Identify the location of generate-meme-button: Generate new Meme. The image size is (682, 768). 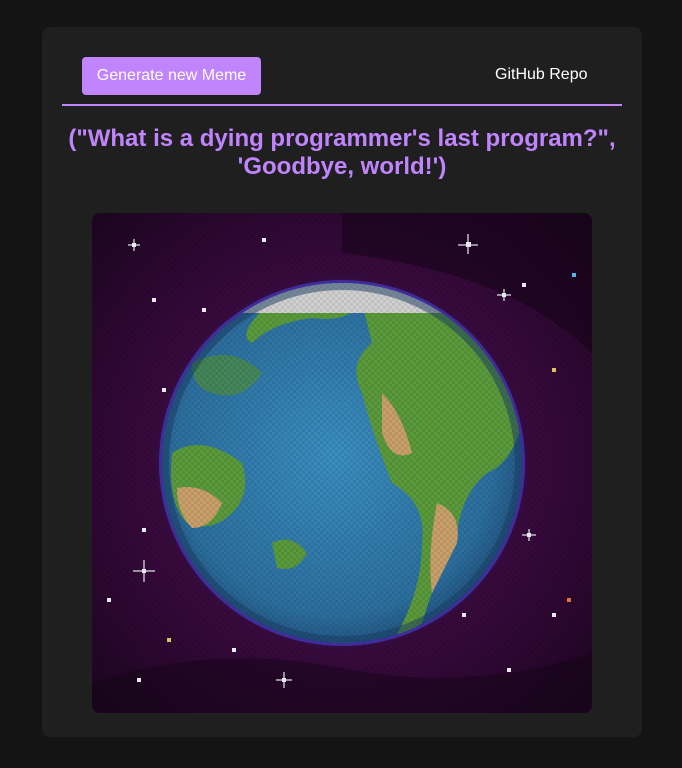
(171, 76).